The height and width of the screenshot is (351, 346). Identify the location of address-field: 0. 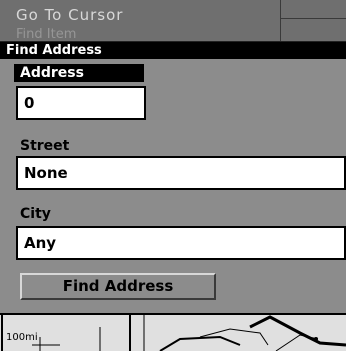
(81, 103).